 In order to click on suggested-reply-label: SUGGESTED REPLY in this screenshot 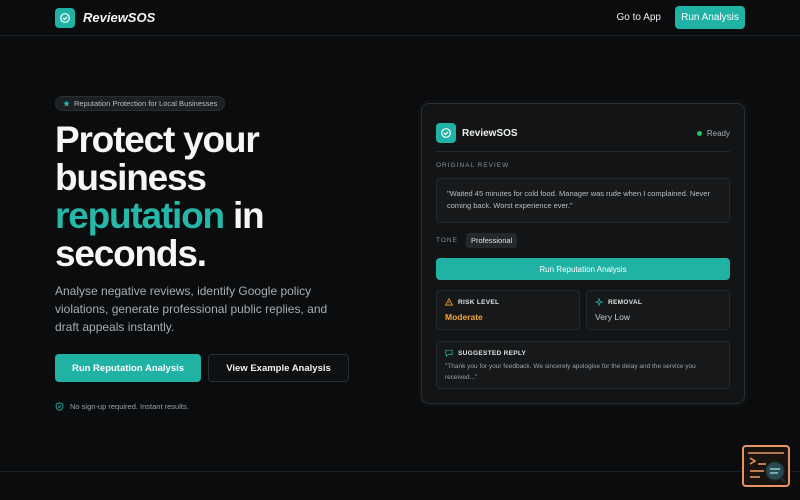, I will do `click(492, 353)`.